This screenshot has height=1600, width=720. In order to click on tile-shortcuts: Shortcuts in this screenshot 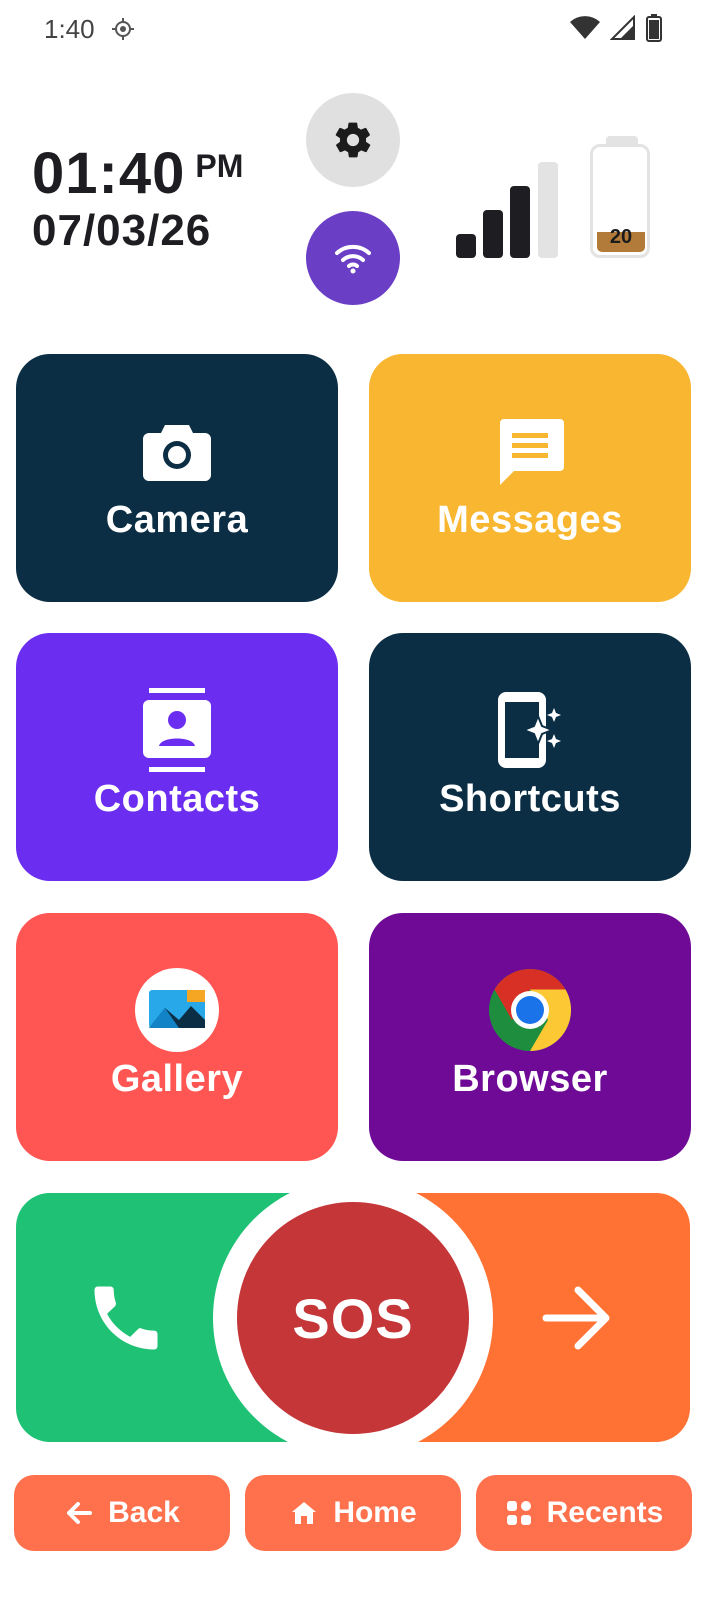, I will do `click(530, 757)`.